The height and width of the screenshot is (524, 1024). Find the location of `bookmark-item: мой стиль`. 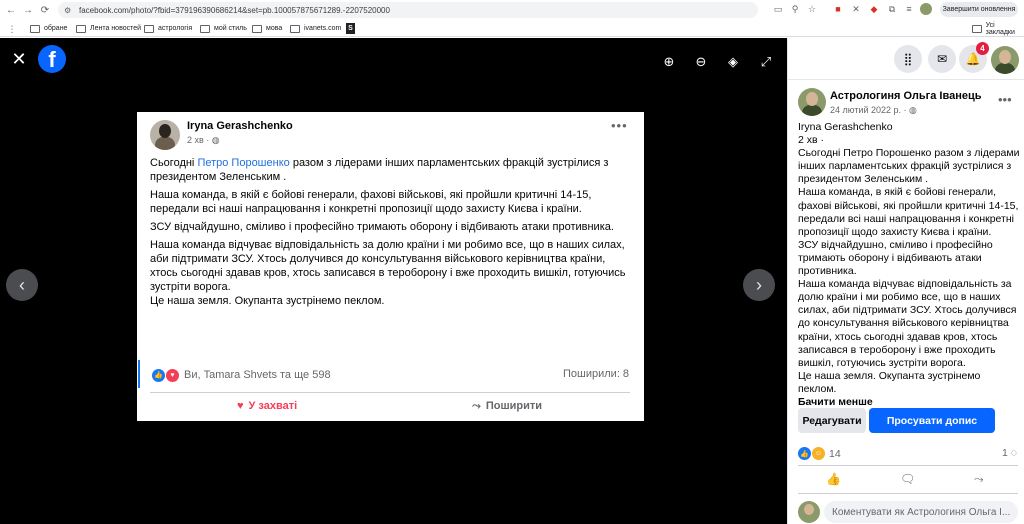

bookmark-item: мой стиль is located at coordinates (223, 28).